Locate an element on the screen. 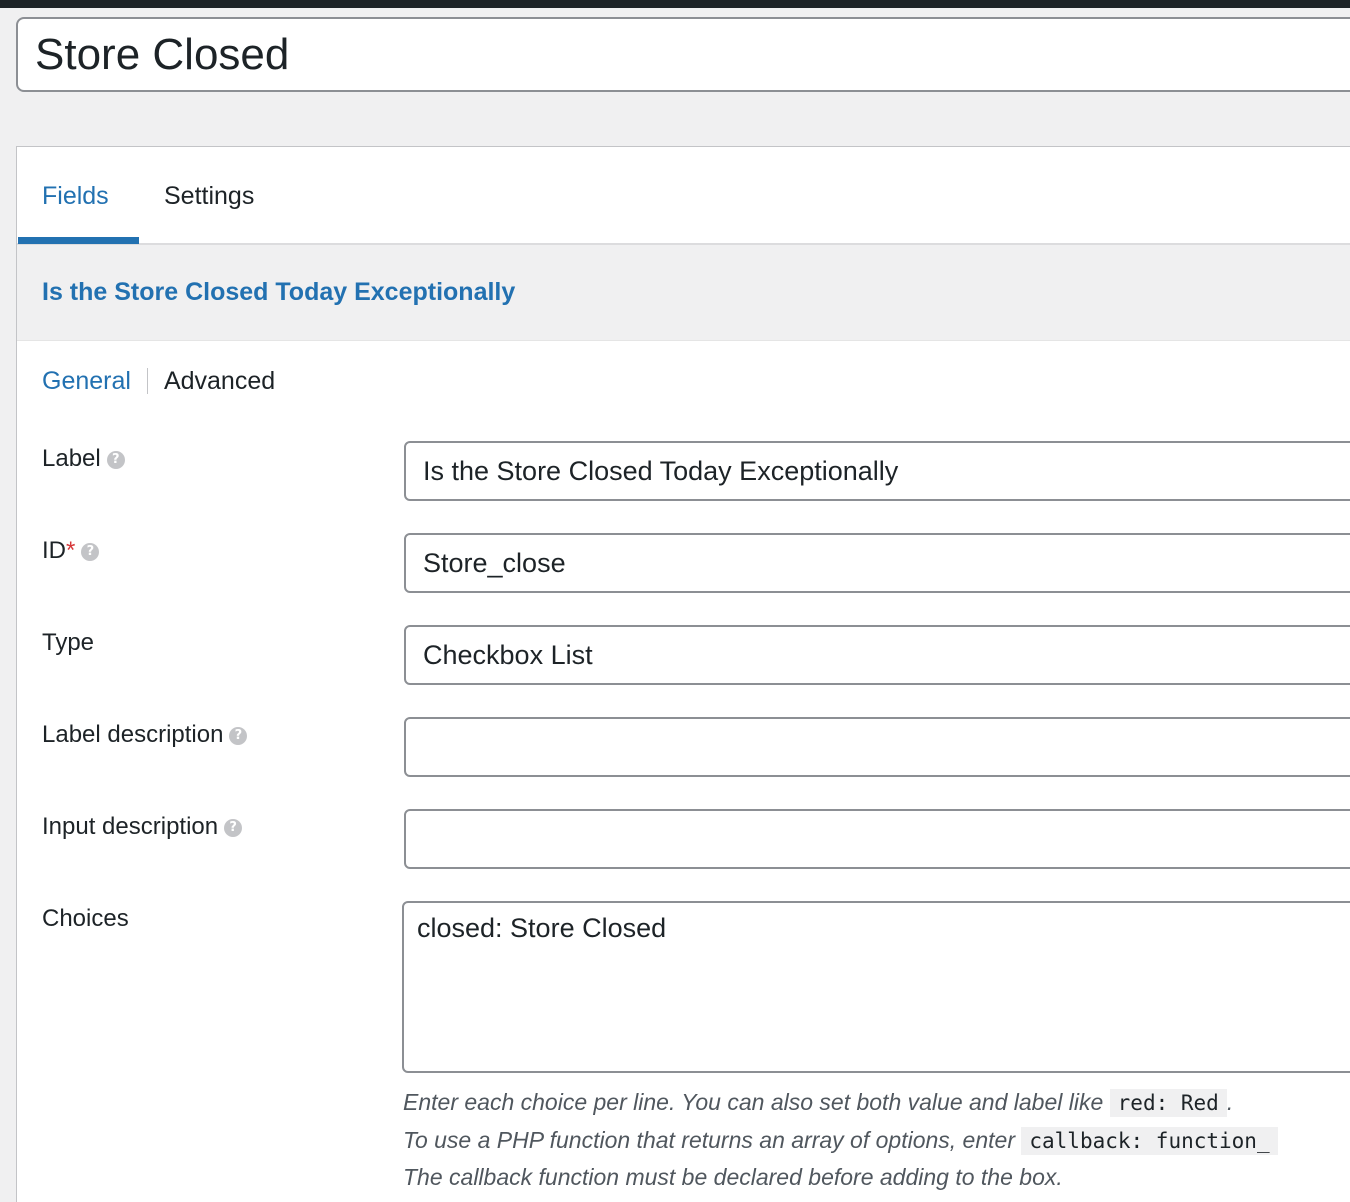  type-label-text: Type is located at coordinates (68, 642).